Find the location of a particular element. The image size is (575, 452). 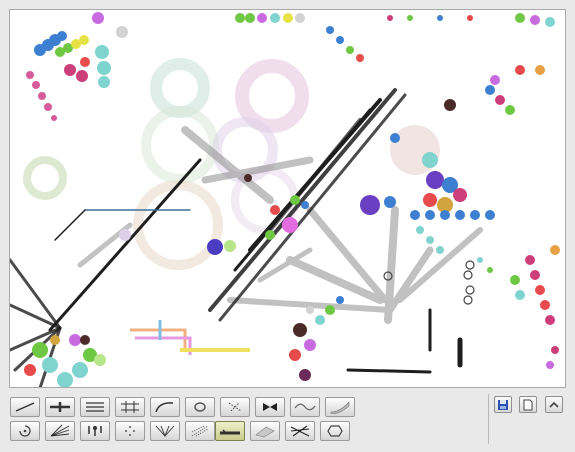

tool-ellipse is located at coordinates (200, 407).